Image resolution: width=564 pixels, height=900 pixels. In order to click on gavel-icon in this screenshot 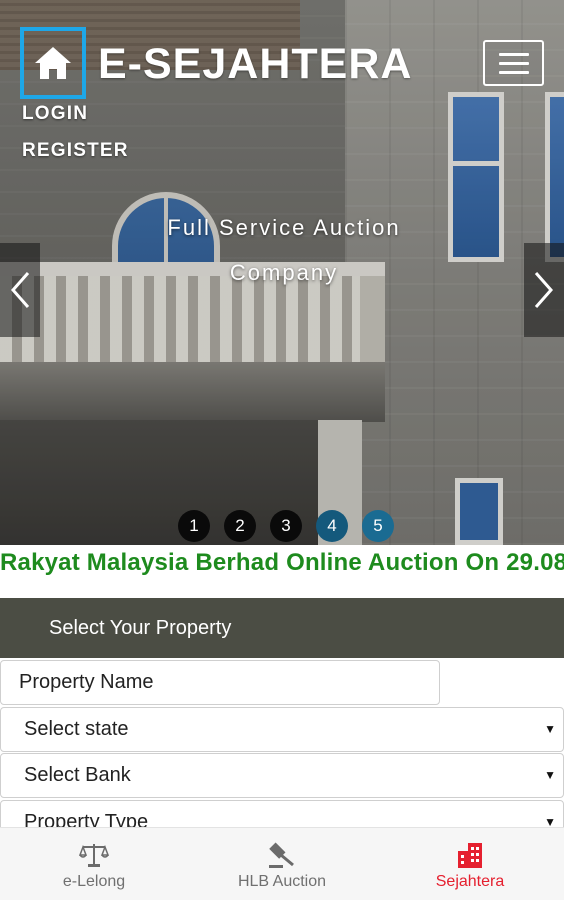, I will do `click(282, 855)`.